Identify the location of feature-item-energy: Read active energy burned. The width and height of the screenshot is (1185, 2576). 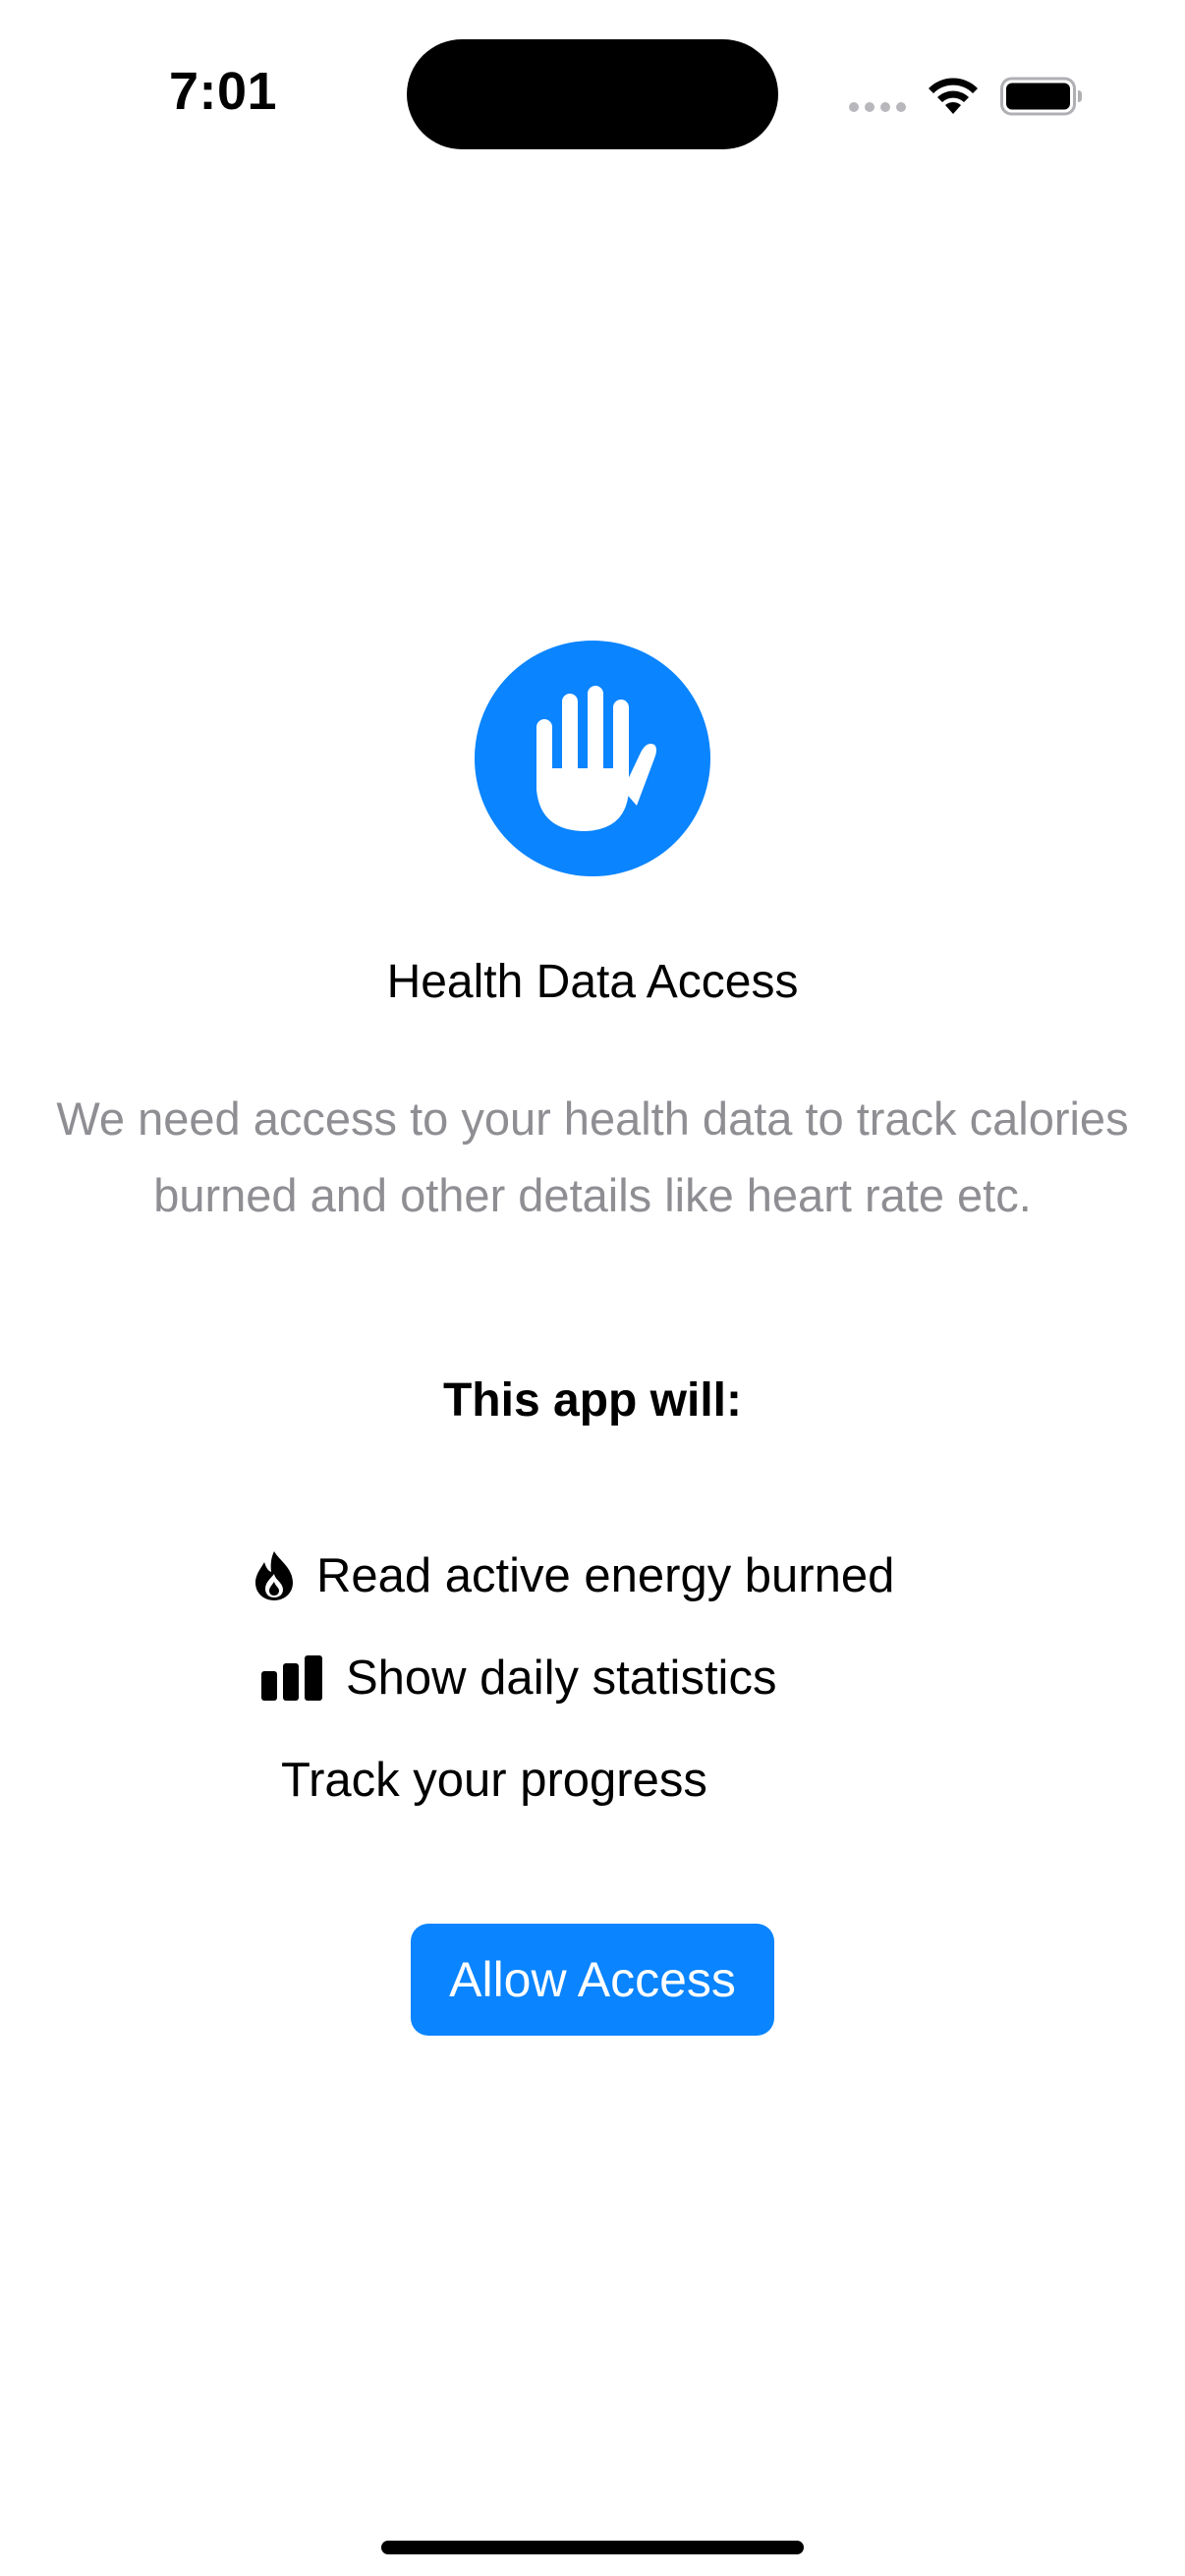
(574, 1575).